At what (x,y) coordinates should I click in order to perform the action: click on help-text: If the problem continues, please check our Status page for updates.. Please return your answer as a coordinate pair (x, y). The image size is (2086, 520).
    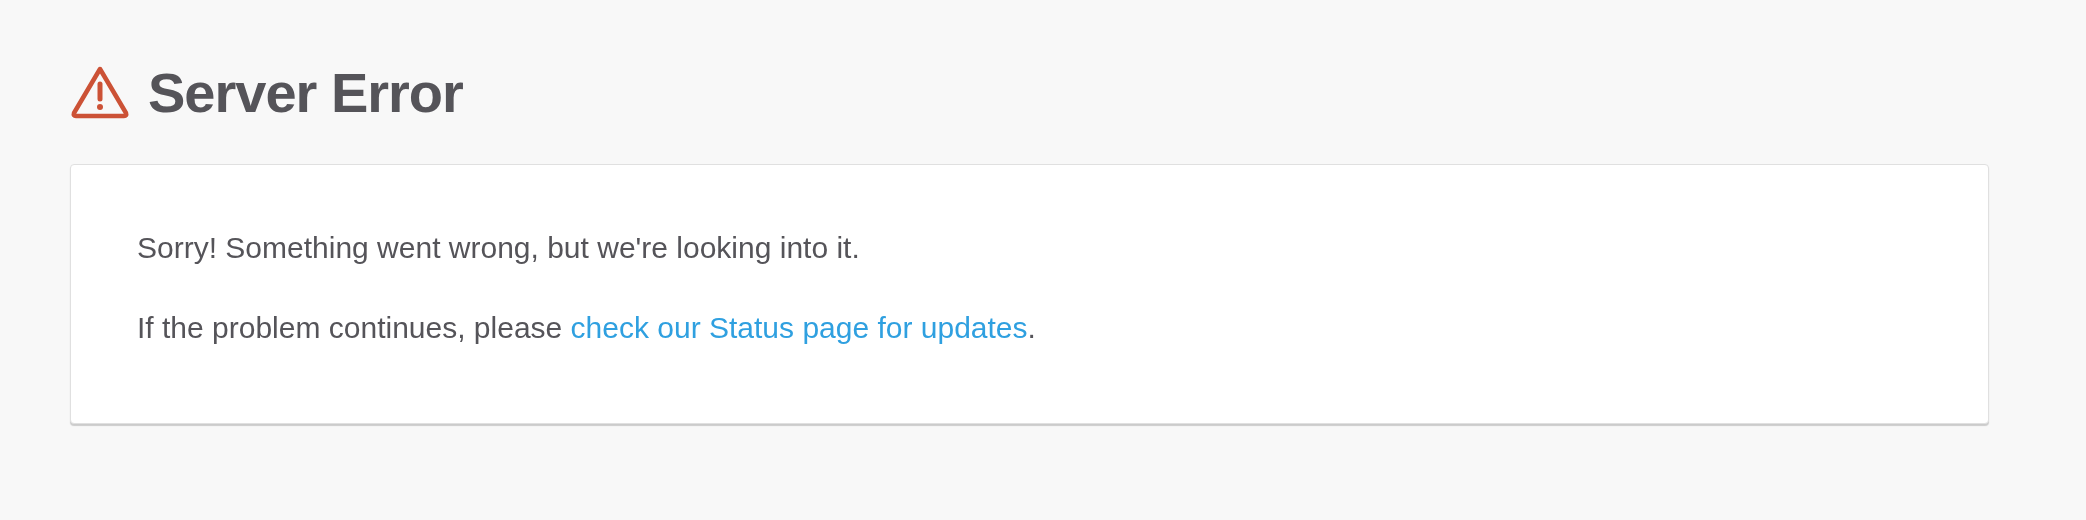
    Looking at the image, I should click on (587, 328).